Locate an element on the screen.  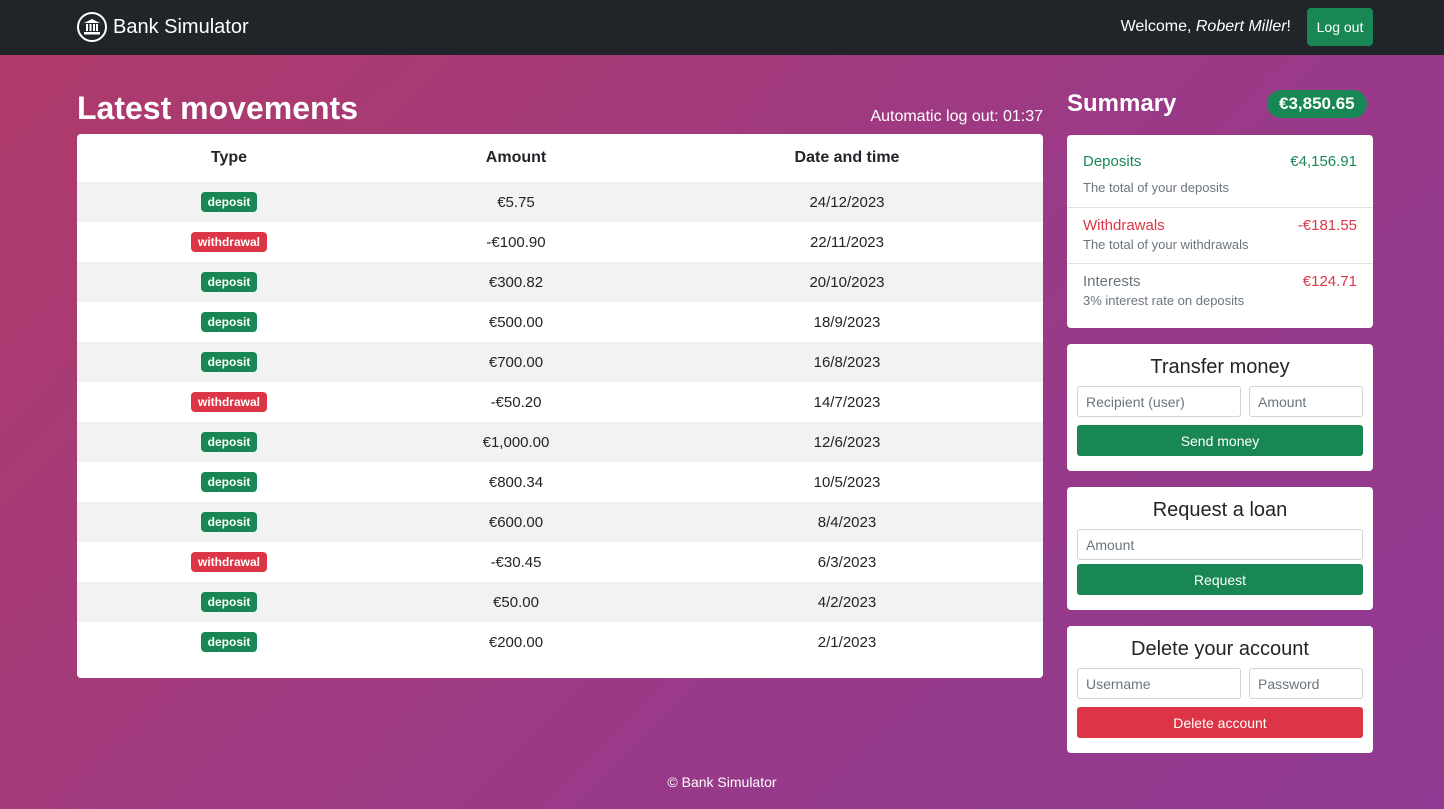
cell-date: 2/1/2023 is located at coordinates (847, 642).